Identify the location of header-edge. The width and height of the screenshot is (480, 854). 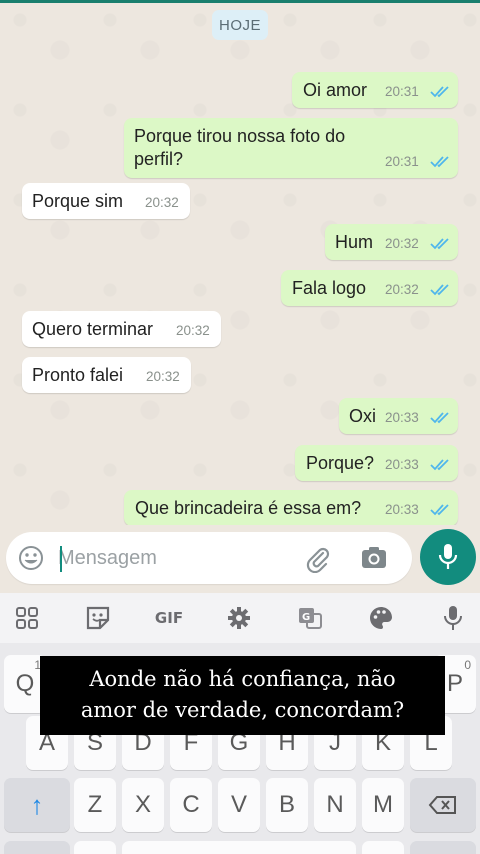
(240, 1).